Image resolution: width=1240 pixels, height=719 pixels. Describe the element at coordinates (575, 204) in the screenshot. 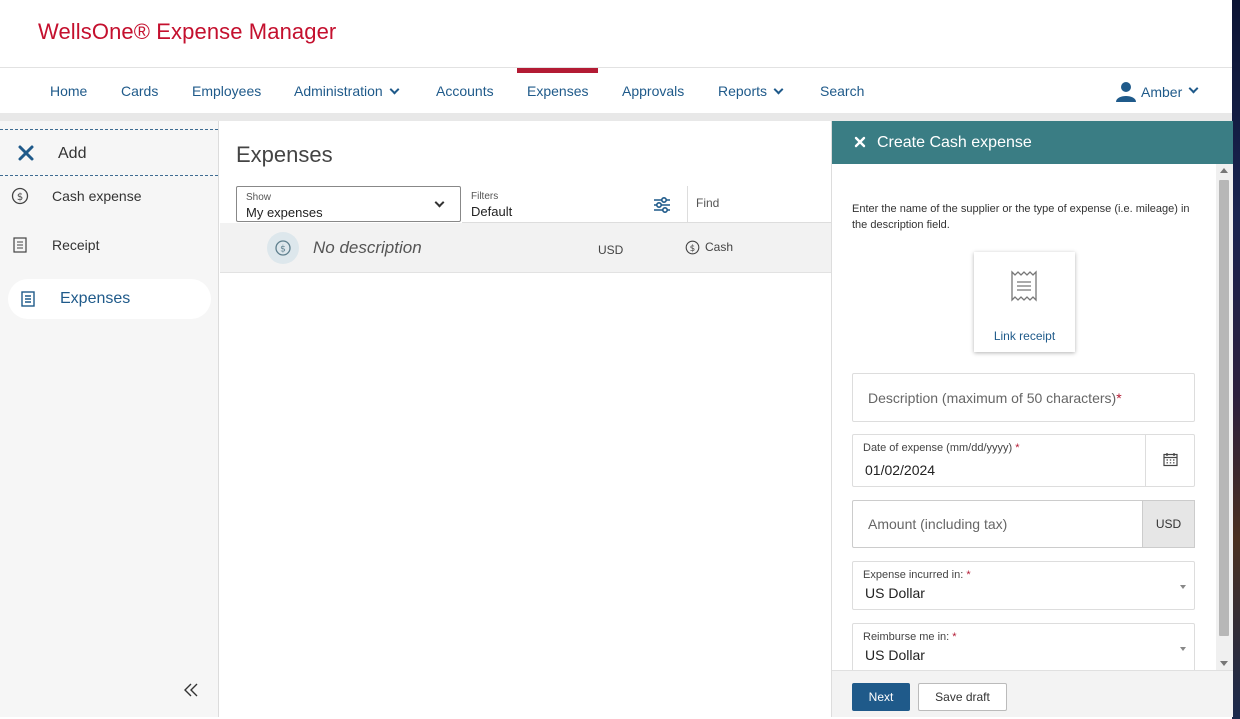

I see `filters-control: Filters Default` at that location.